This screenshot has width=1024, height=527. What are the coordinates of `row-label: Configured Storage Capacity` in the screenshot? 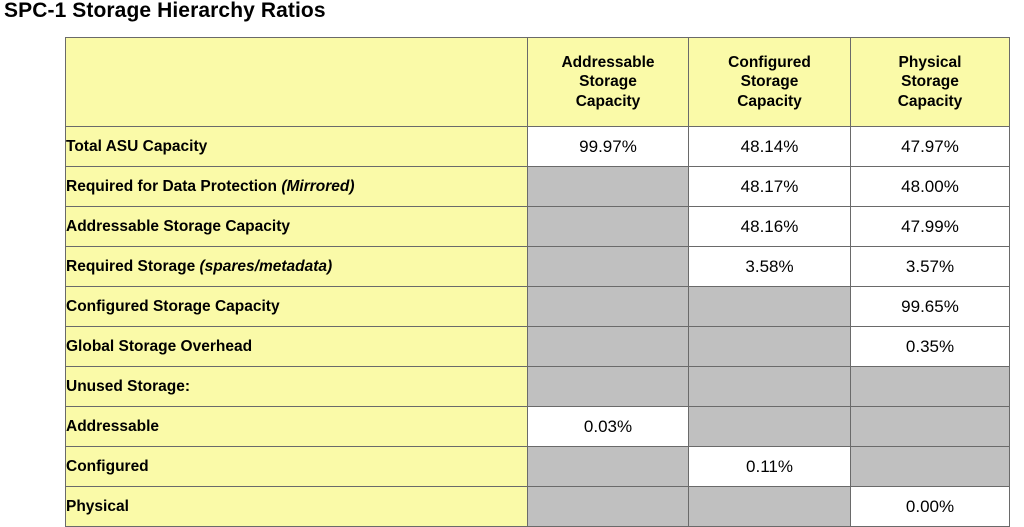 It's located at (296, 306).